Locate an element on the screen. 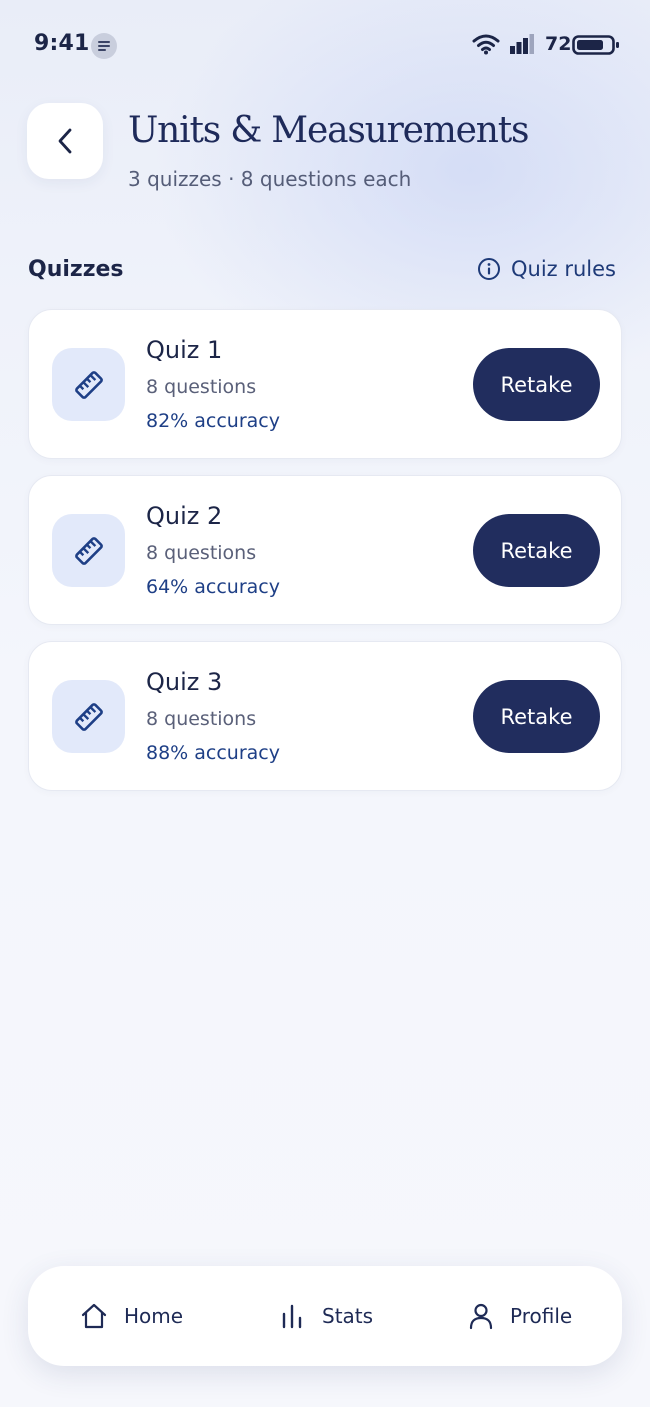 The height and width of the screenshot is (1407, 650). info-icon is located at coordinates (488, 269).